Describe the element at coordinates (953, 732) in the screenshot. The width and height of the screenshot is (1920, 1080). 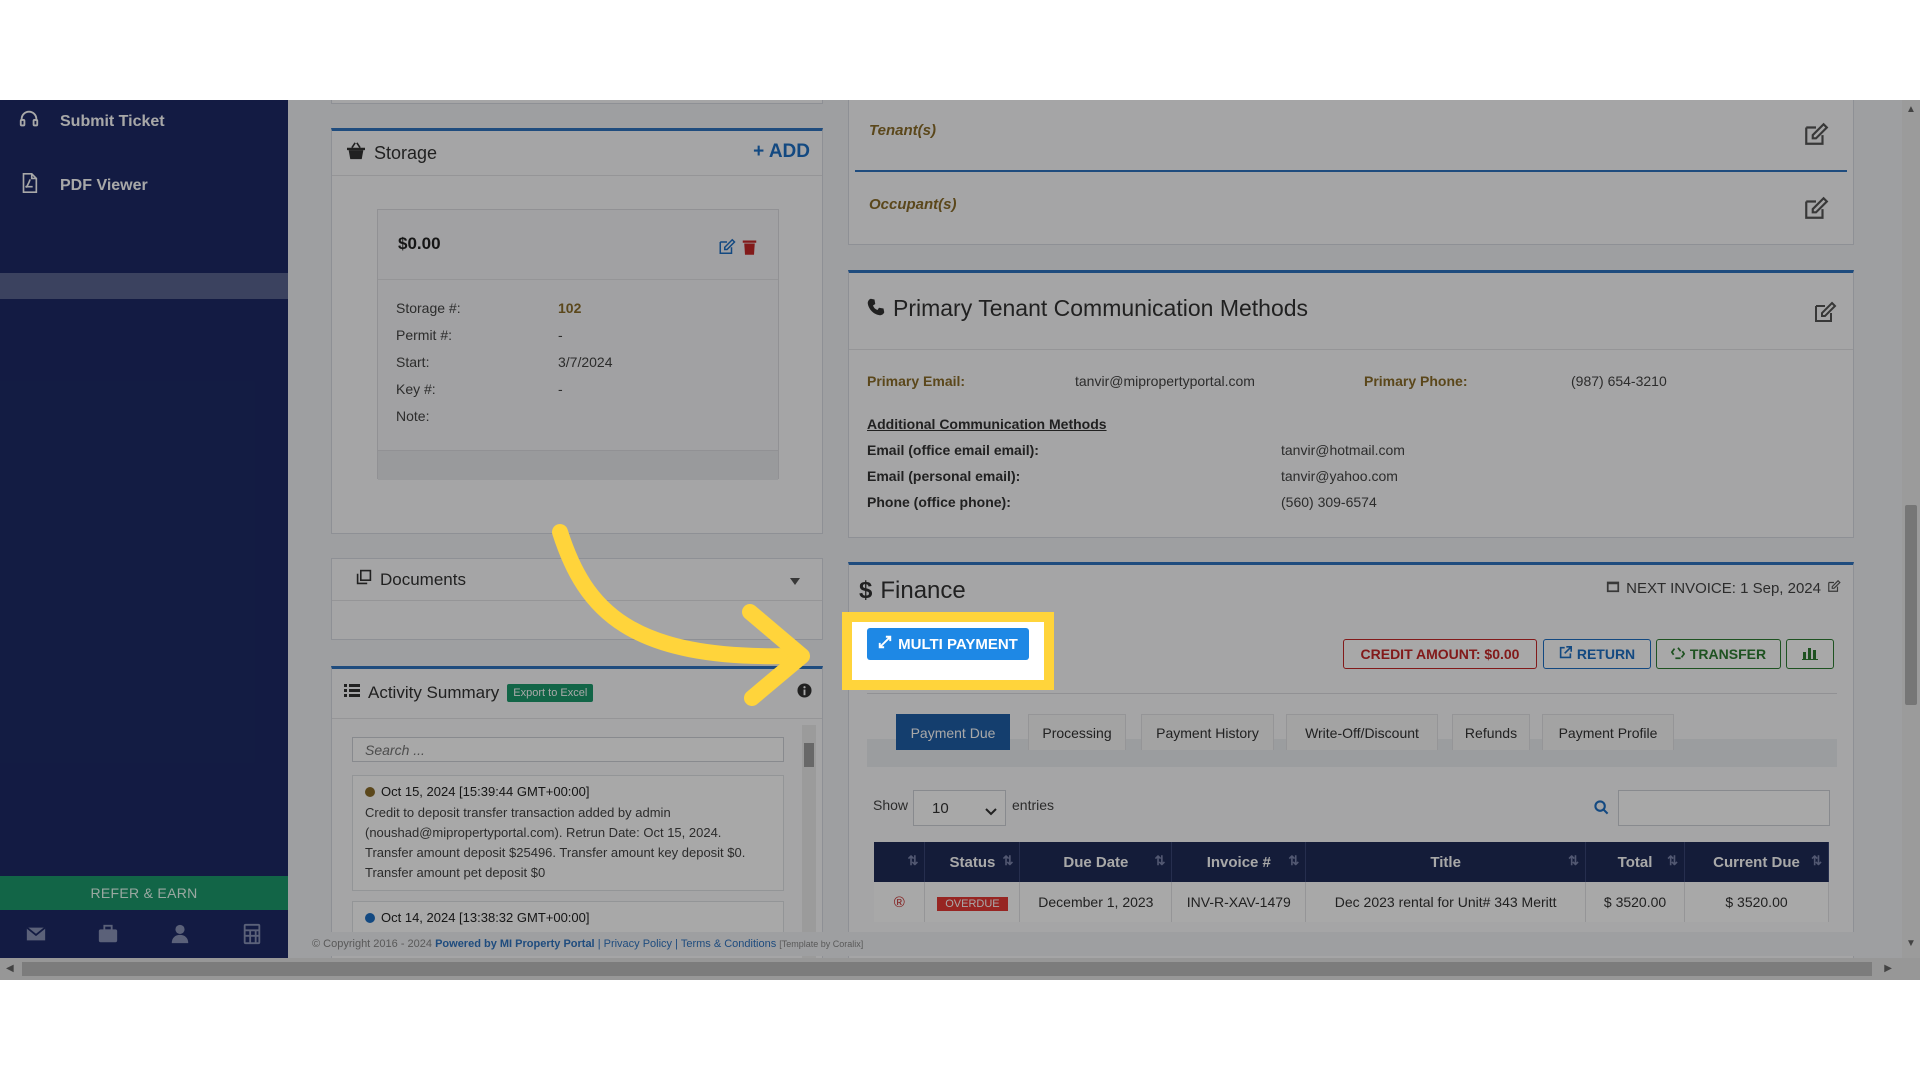
I see `tab-payment-due: Payment Due` at that location.